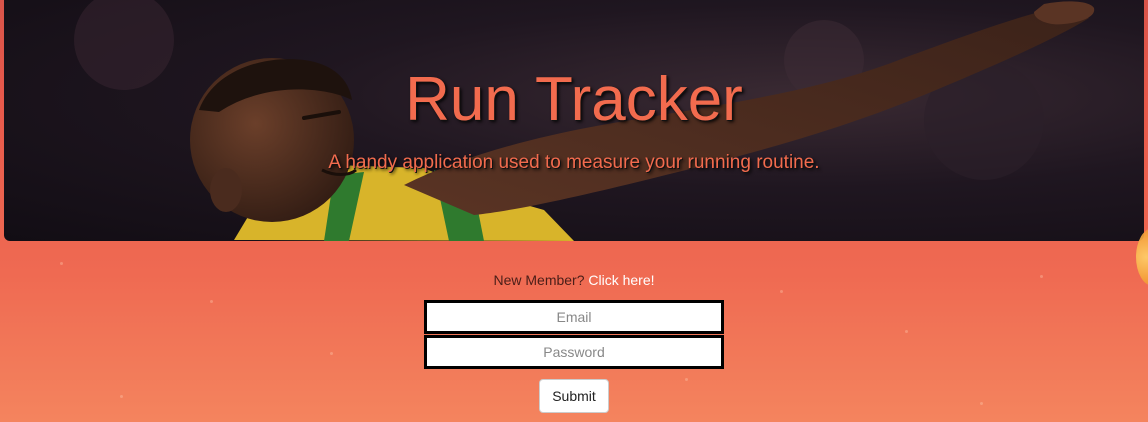  What do you see at coordinates (621, 280) in the screenshot?
I see `signup-link: Click here!` at bounding box center [621, 280].